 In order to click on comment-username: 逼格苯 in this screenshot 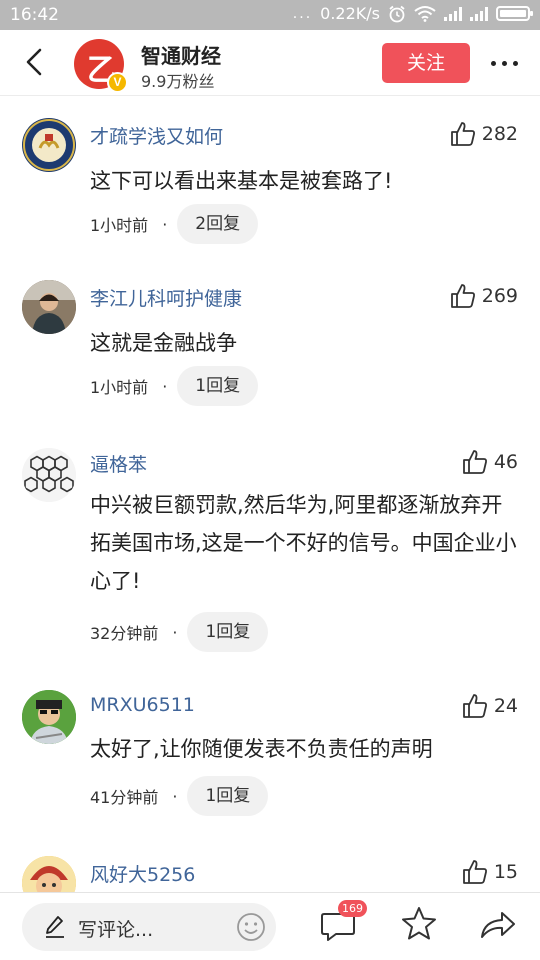, I will do `click(118, 463)`.